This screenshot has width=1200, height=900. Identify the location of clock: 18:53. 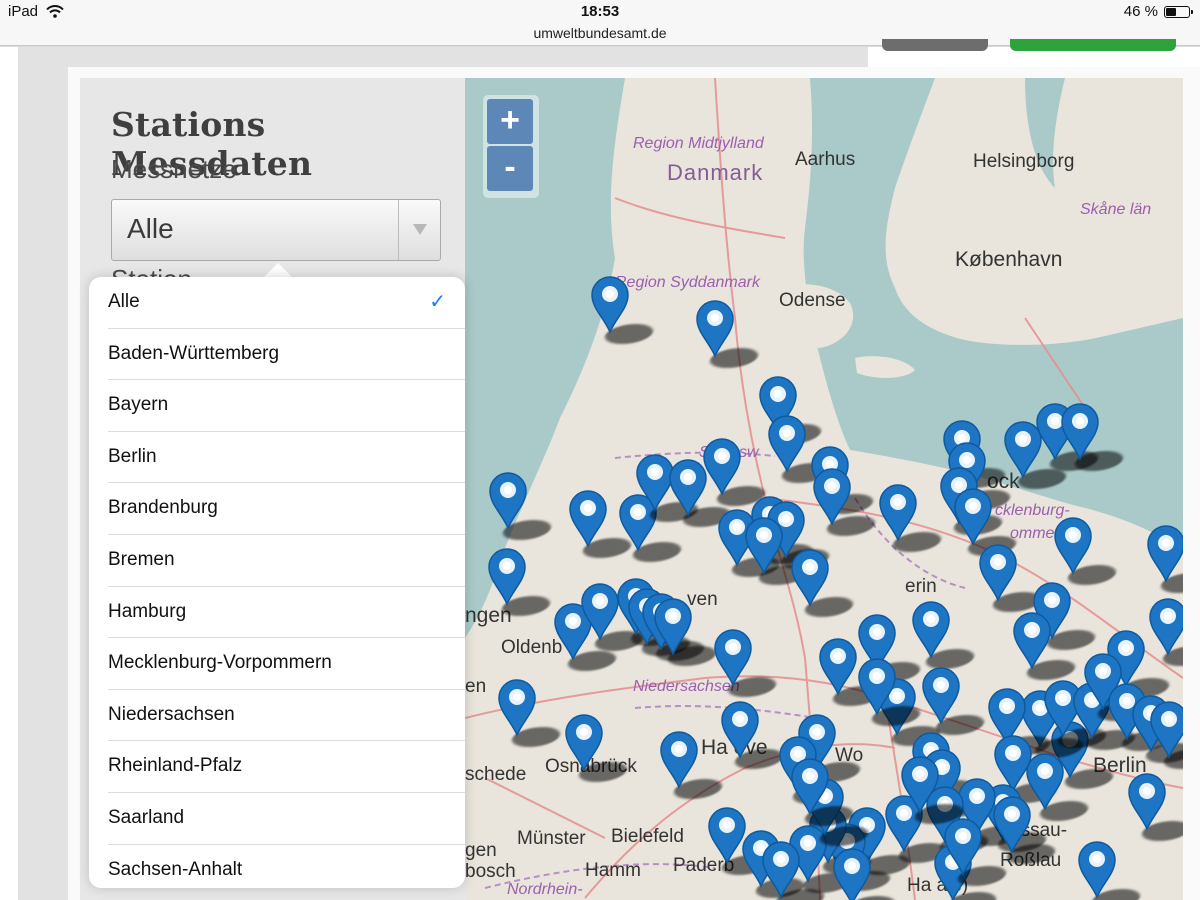
(600, 11).